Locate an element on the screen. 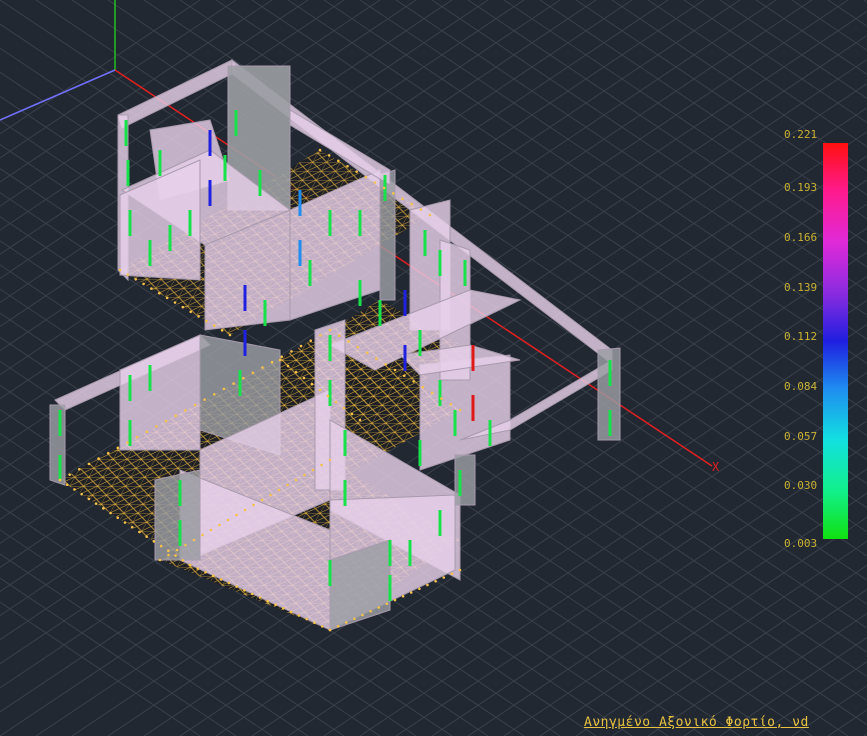 The height and width of the screenshot is (736, 867). color-scale-bar is located at coordinates (835, 341).